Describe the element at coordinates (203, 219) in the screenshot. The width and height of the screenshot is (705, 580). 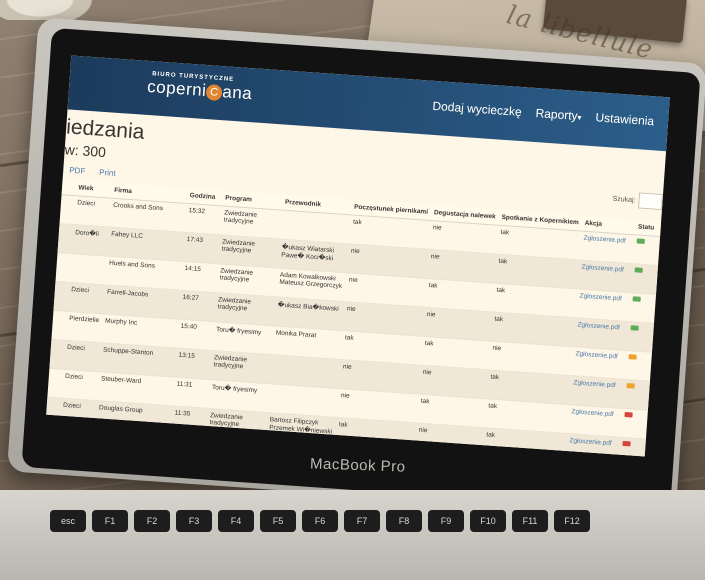
I see `table-cell: 15:32` at that location.